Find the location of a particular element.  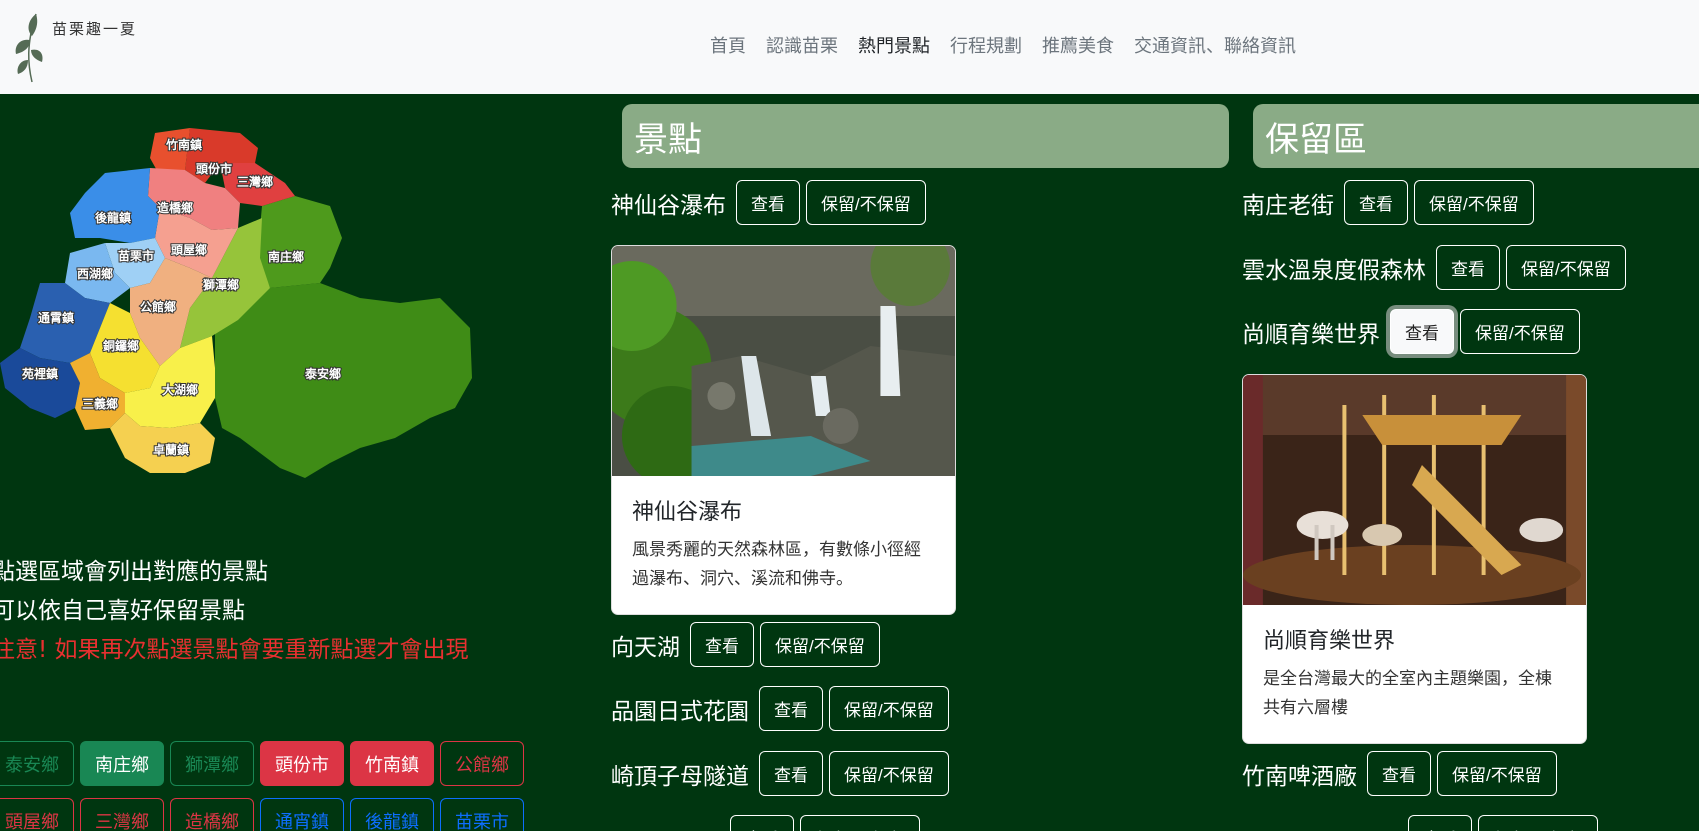

nav-itinerary: 行程規劃 is located at coordinates (986, 45).